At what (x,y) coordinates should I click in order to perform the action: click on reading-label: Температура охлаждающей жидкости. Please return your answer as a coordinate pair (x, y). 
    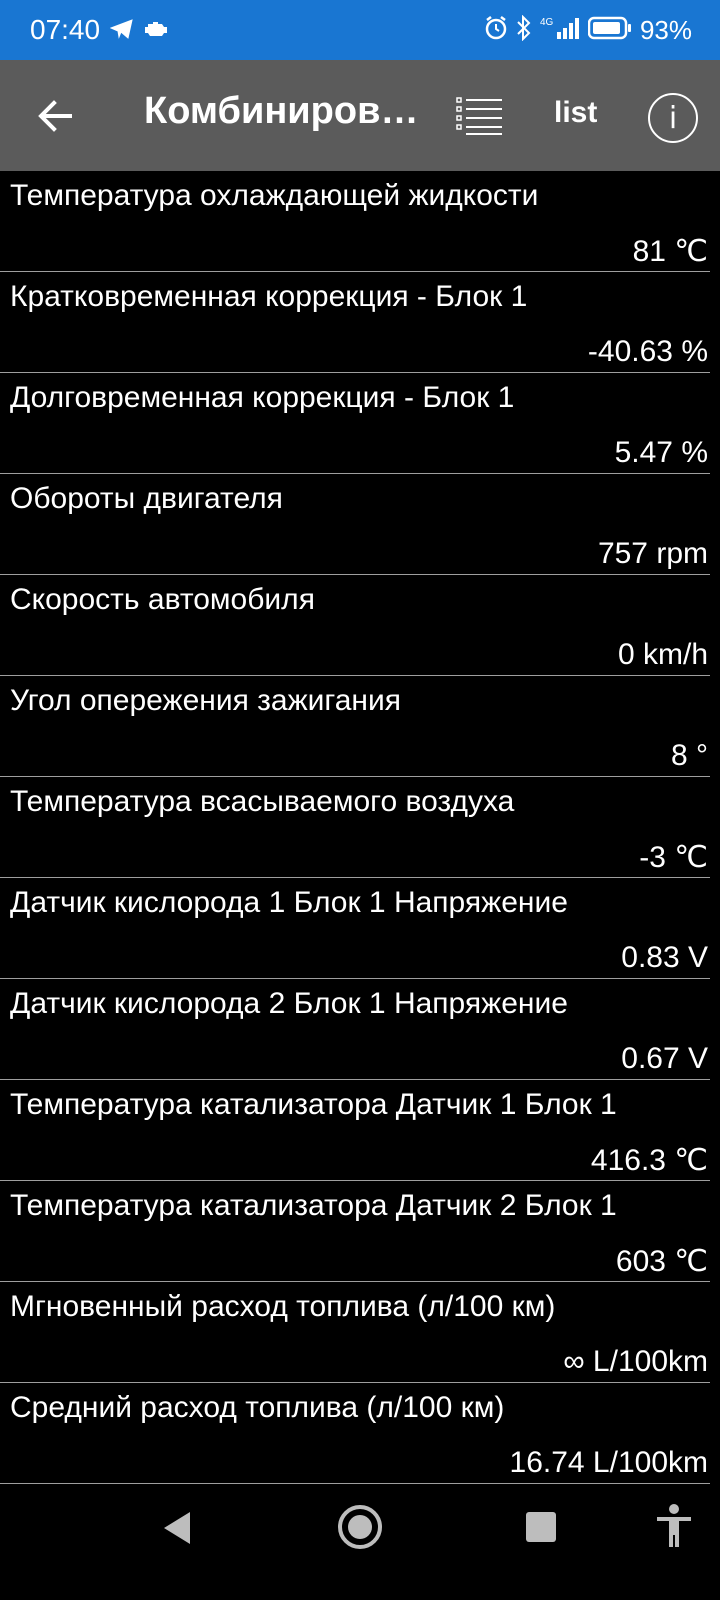
    Looking at the image, I should click on (274, 195).